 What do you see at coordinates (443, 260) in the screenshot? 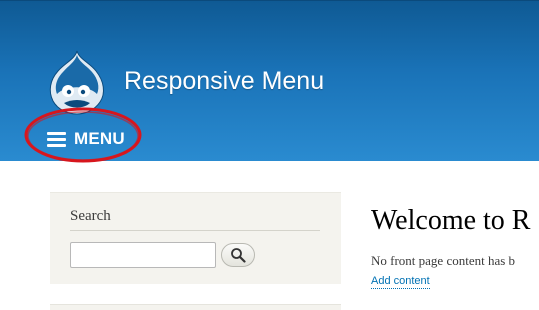
I see `page-message: No front page content has b` at bounding box center [443, 260].